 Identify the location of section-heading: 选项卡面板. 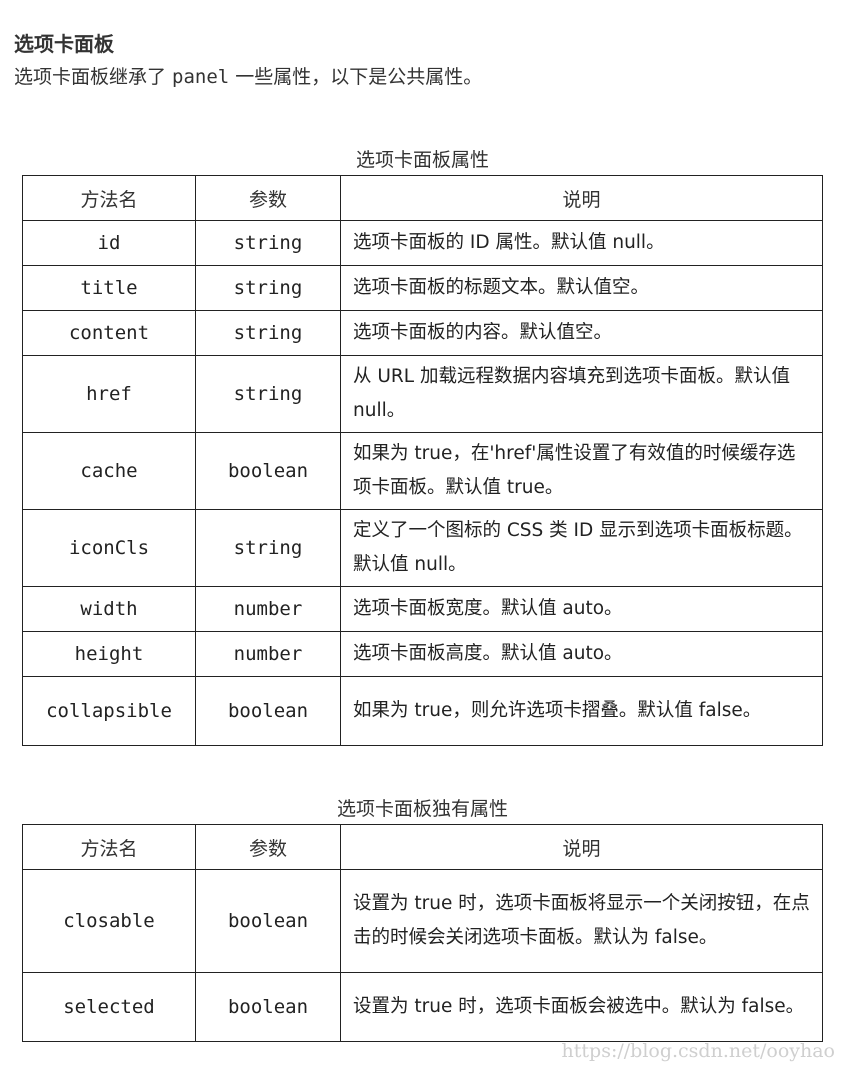
(64, 44).